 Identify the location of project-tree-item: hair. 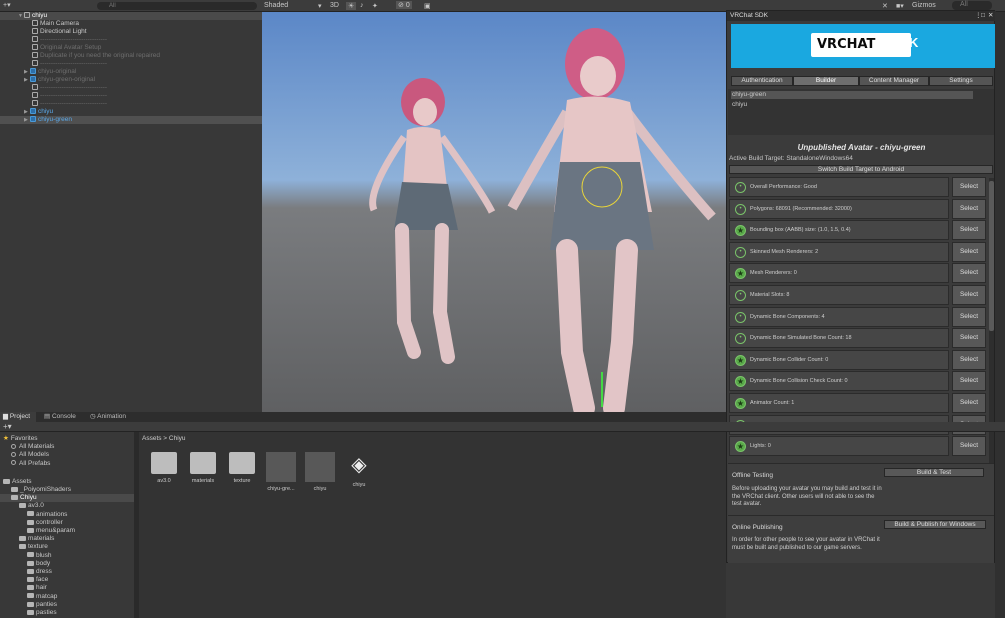
(67, 588).